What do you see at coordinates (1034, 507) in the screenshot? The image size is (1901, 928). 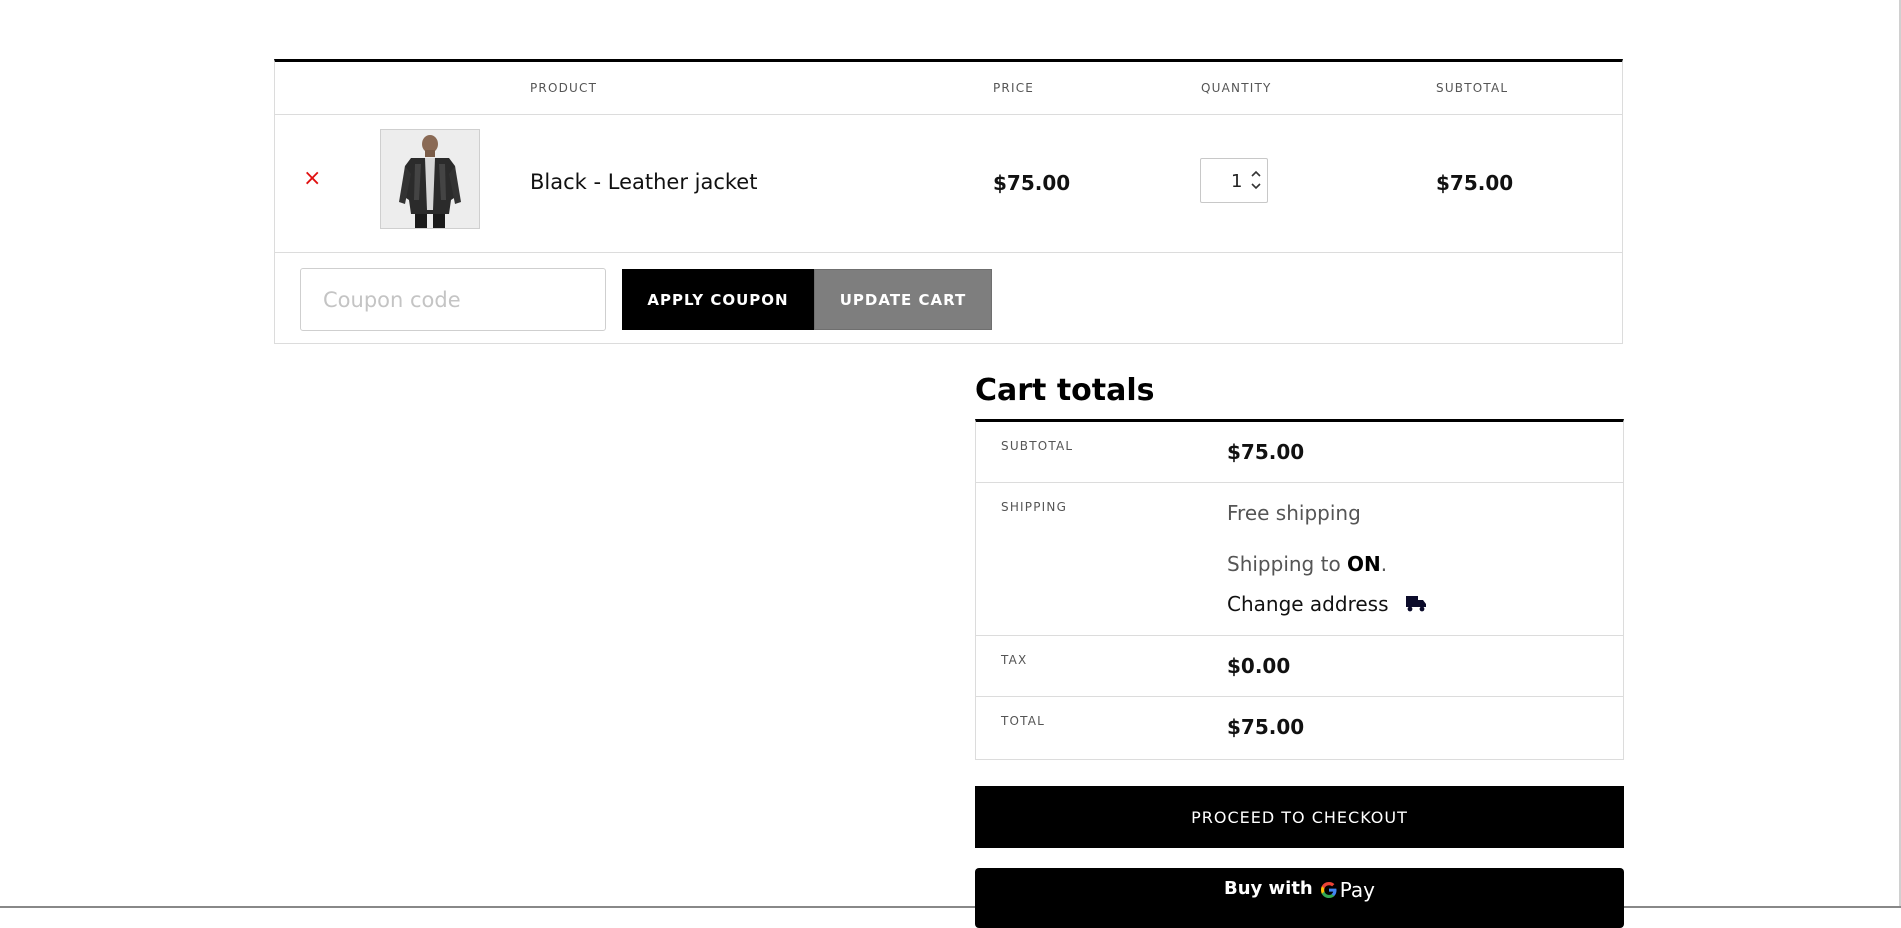 I see `shipping-label: SHIPPING` at bounding box center [1034, 507].